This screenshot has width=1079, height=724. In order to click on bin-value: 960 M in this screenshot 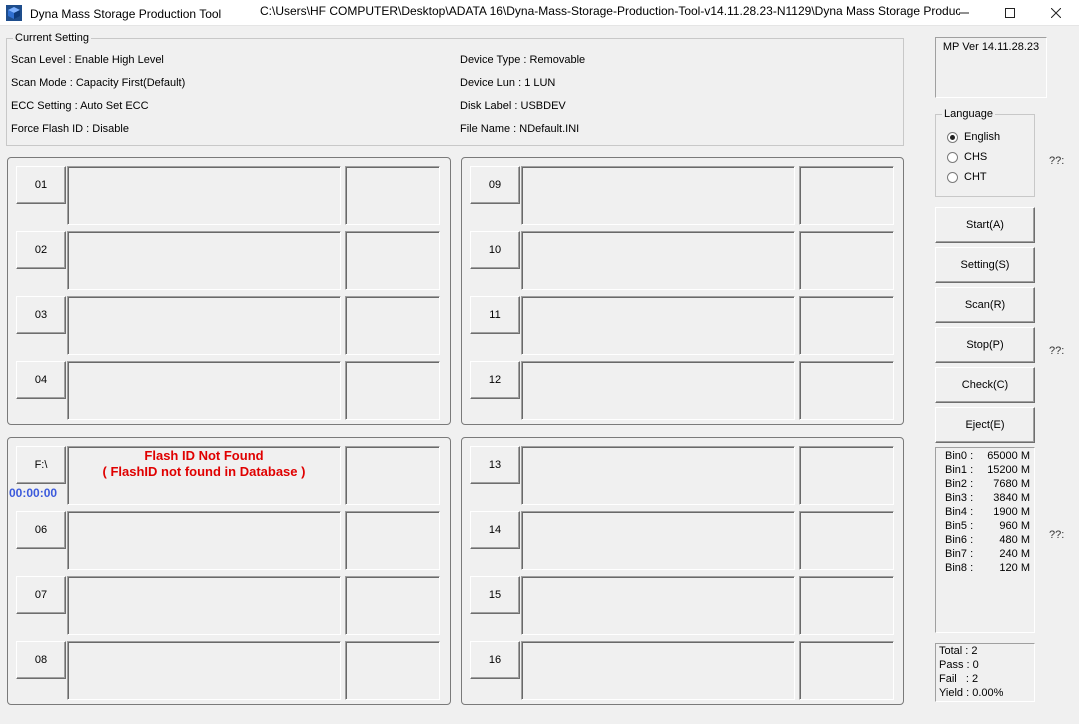, I will do `click(1014, 526)`.